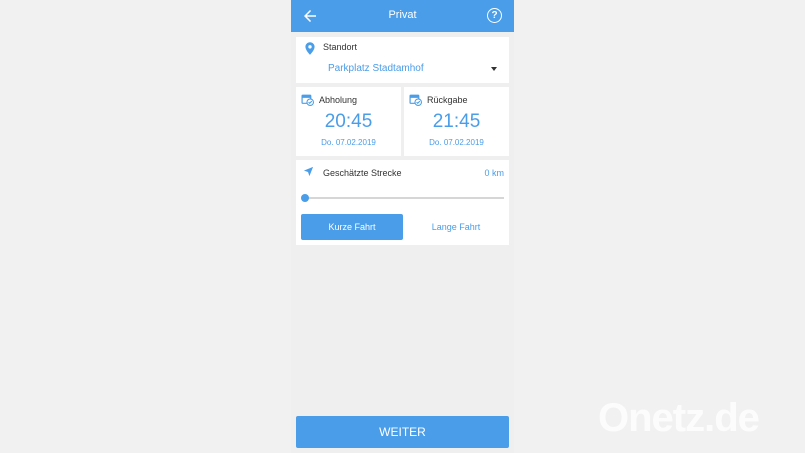  What do you see at coordinates (338, 100) in the screenshot?
I see `pickup-label: Abholung` at bounding box center [338, 100].